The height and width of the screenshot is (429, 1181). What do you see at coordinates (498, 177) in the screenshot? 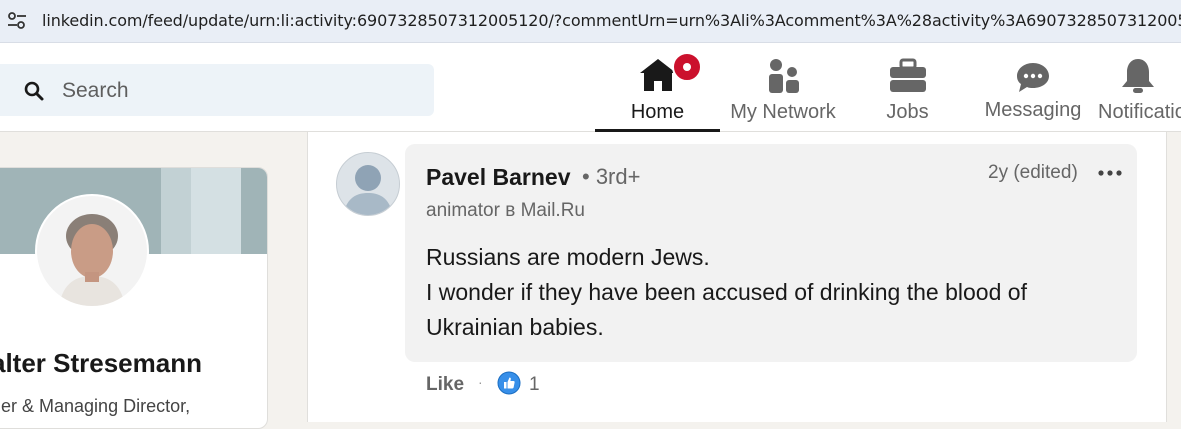
I see `comment-author-name: Pavel Barnev` at bounding box center [498, 177].